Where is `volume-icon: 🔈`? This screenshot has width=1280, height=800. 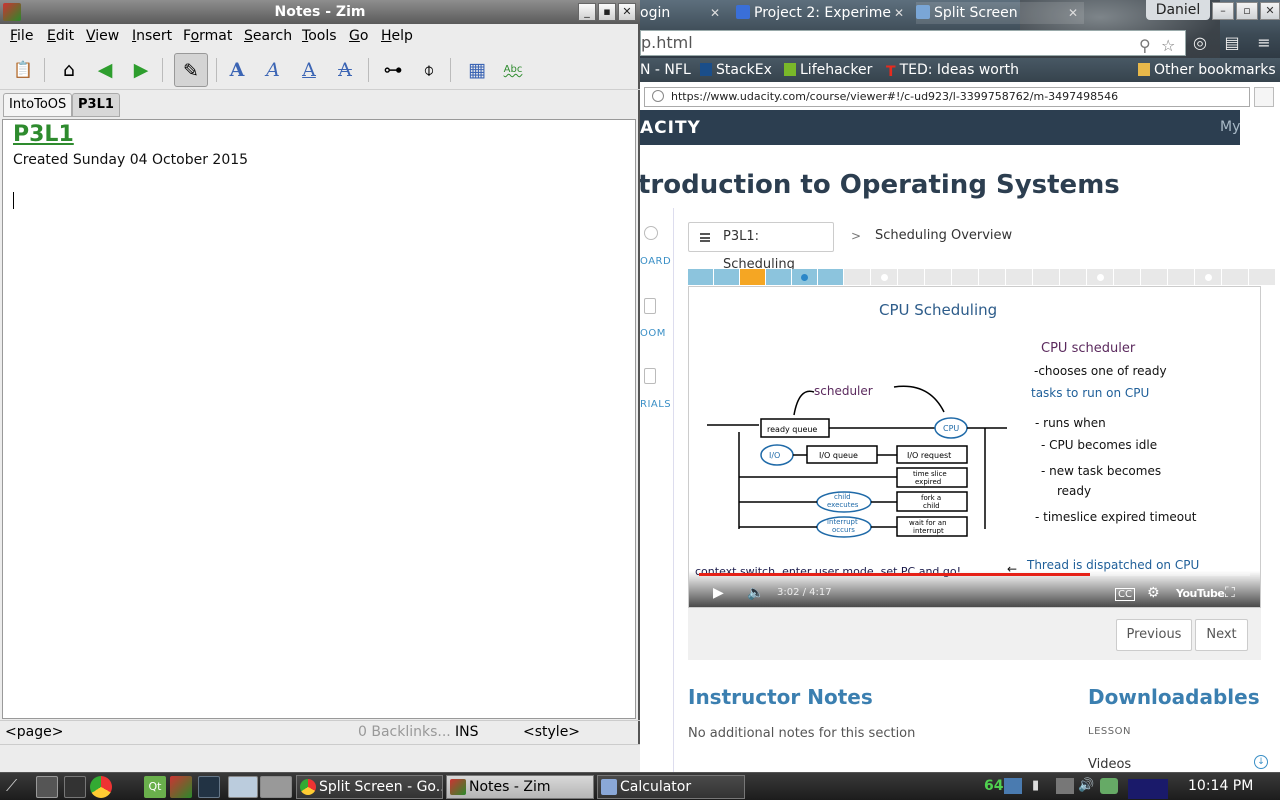 volume-icon: 🔈 is located at coordinates (755, 593).